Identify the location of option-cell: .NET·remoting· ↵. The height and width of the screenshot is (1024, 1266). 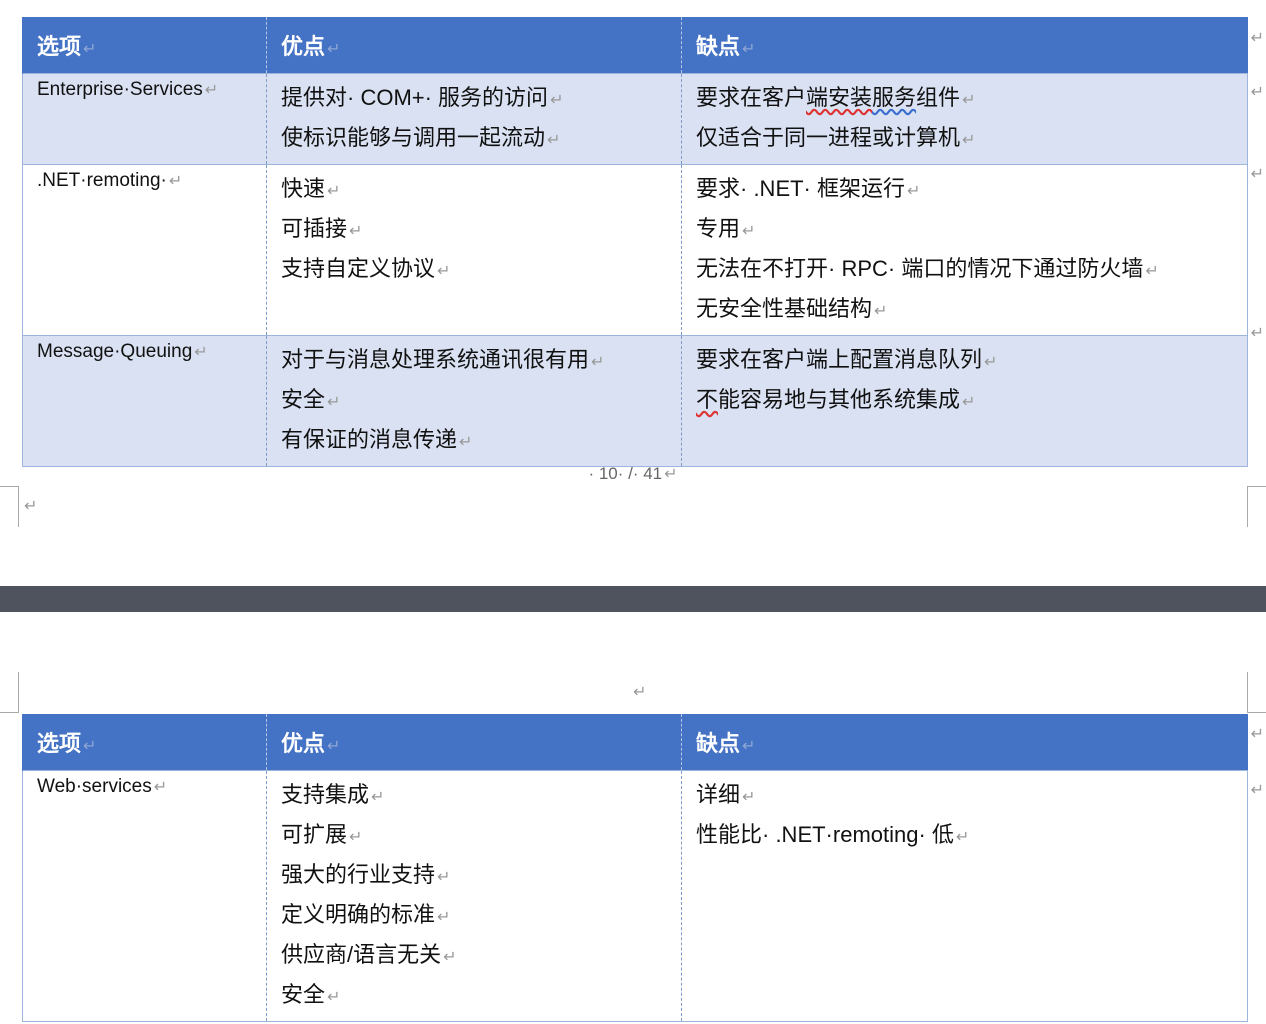
(144, 249).